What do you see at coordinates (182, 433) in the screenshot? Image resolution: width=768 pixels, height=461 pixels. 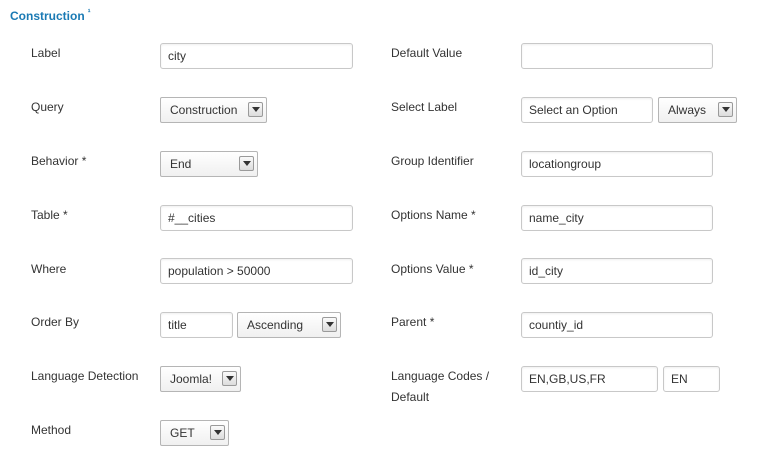 I see `method-select-value: GET` at bounding box center [182, 433].